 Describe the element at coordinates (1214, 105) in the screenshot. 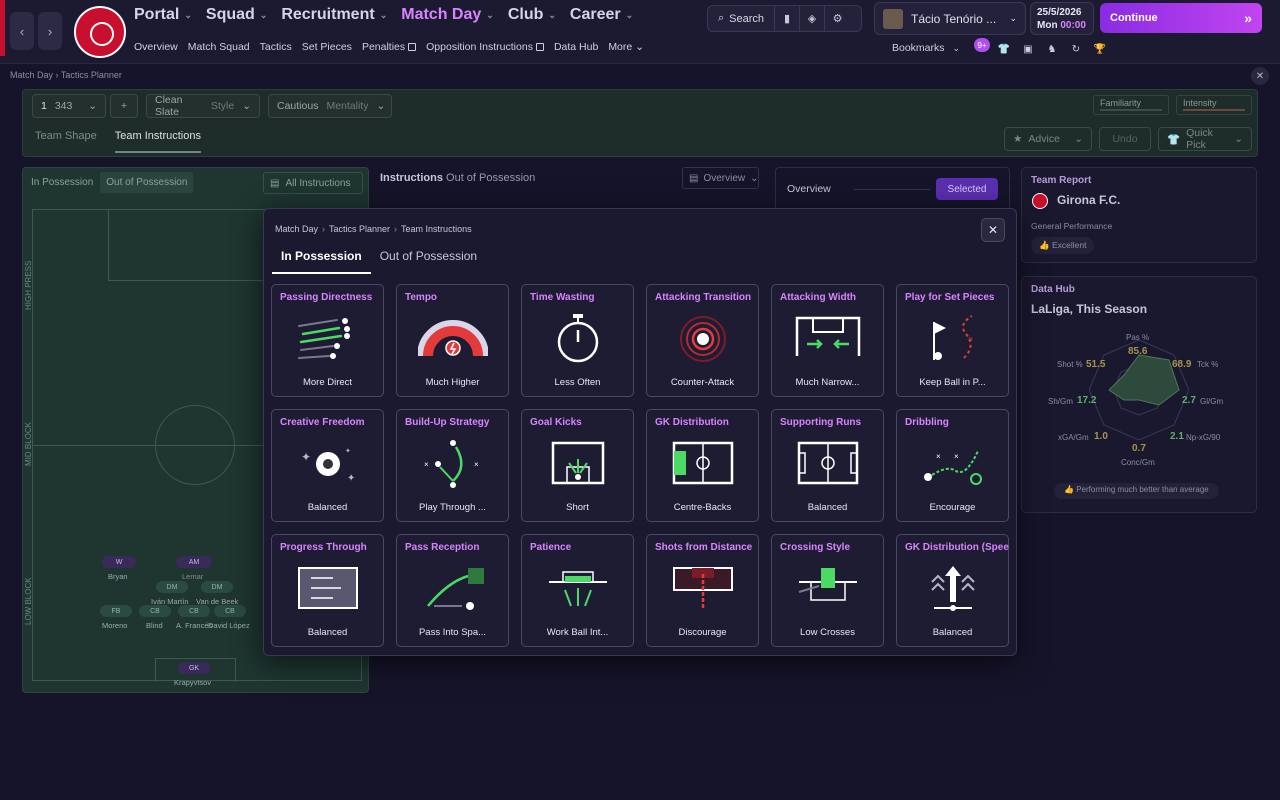

I see `intensity-meter: Intensity` at that location.